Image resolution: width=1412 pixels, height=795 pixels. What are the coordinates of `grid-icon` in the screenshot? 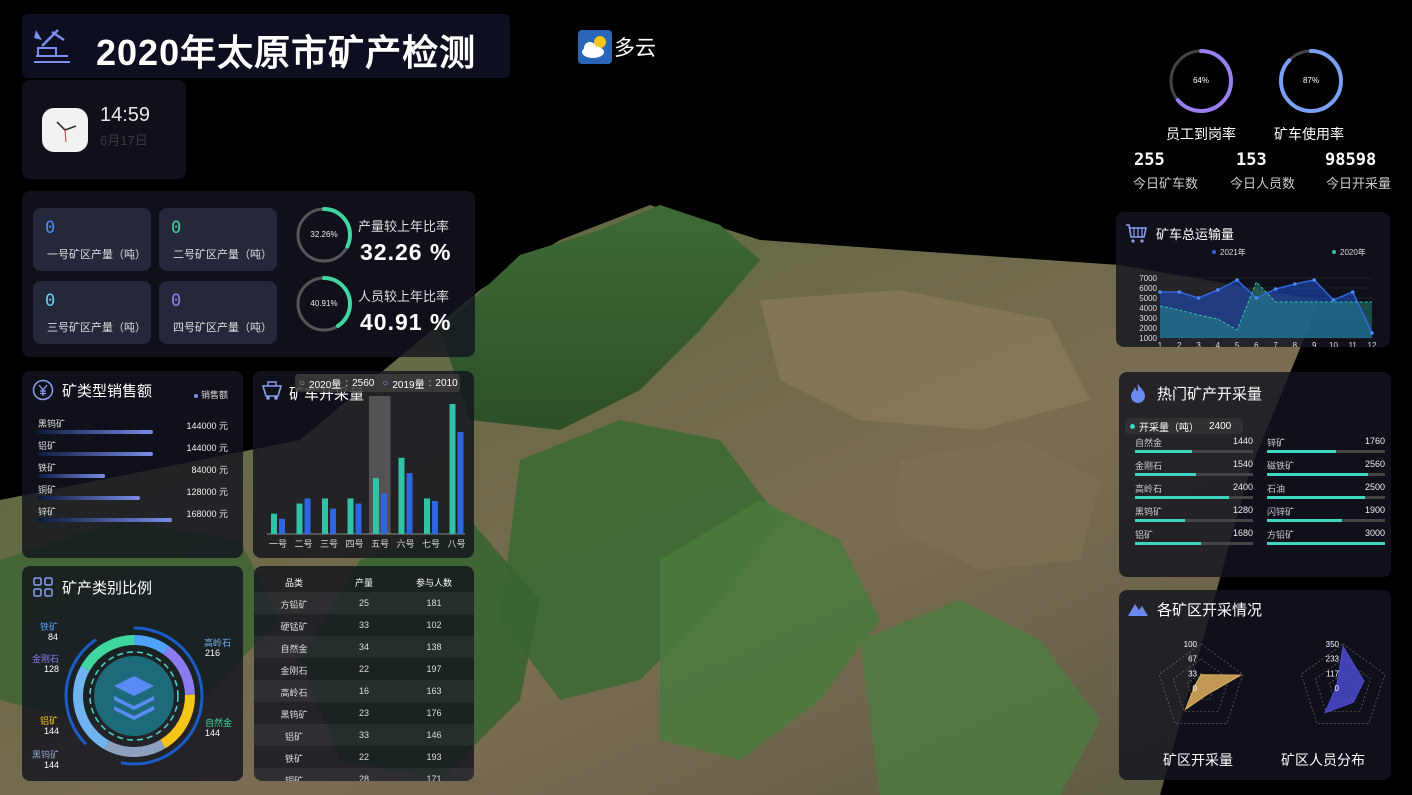 It's located at (43, 587).